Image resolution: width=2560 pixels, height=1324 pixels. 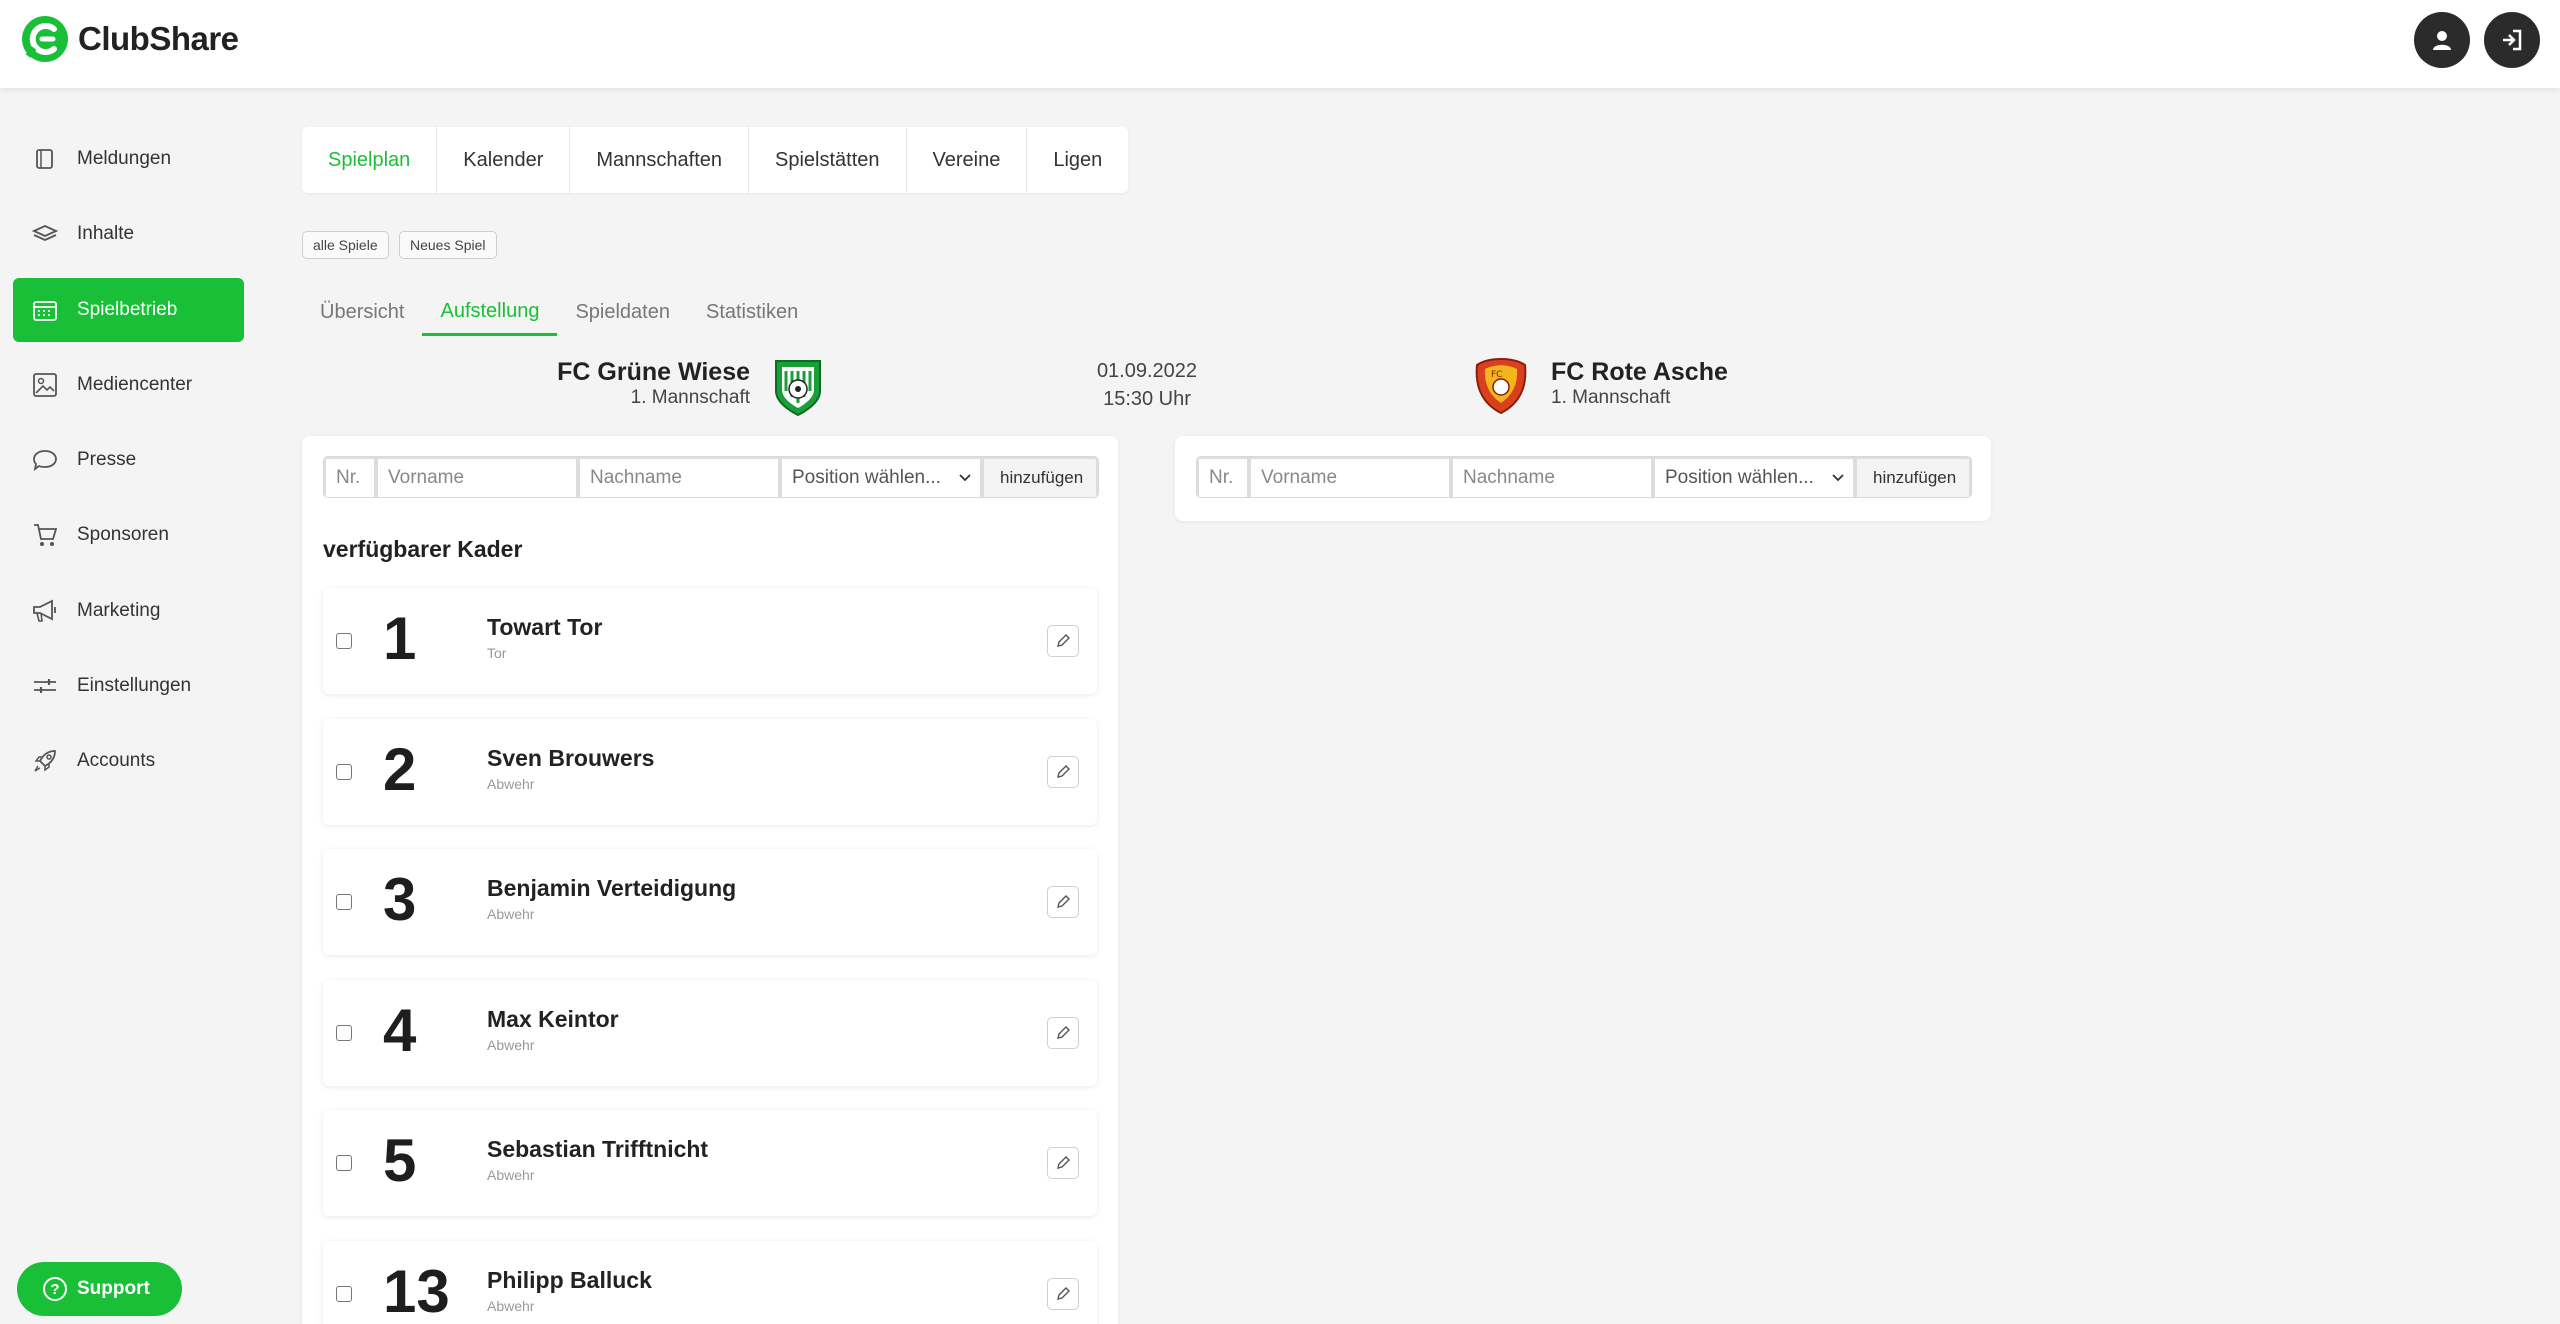 What do you see at coordinates (553, 1019) in the screenshot?
I see `player-name: Max Keintor` at bounding box center [553, 1019].